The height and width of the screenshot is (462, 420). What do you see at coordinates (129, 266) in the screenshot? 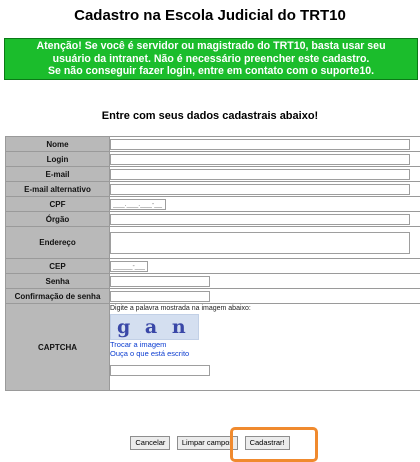
I see `cep-input` at bounding box center [129, 266].